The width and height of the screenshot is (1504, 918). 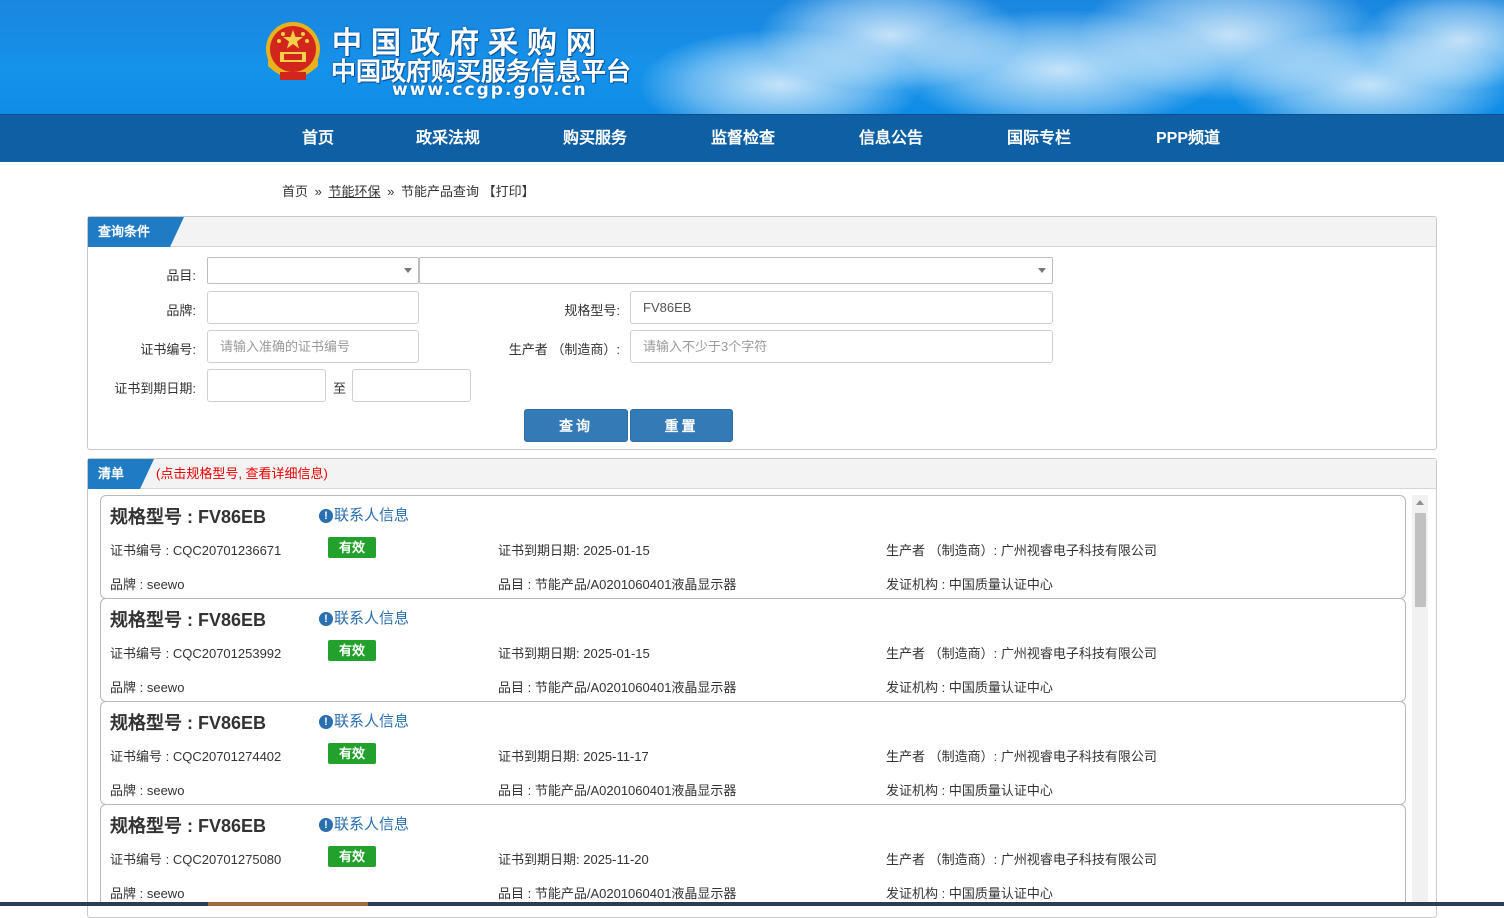 What do you see at coordinates (288, 904) in the screenshot?
I see `bottom-strip-accent` at bounding box center [288, 904].